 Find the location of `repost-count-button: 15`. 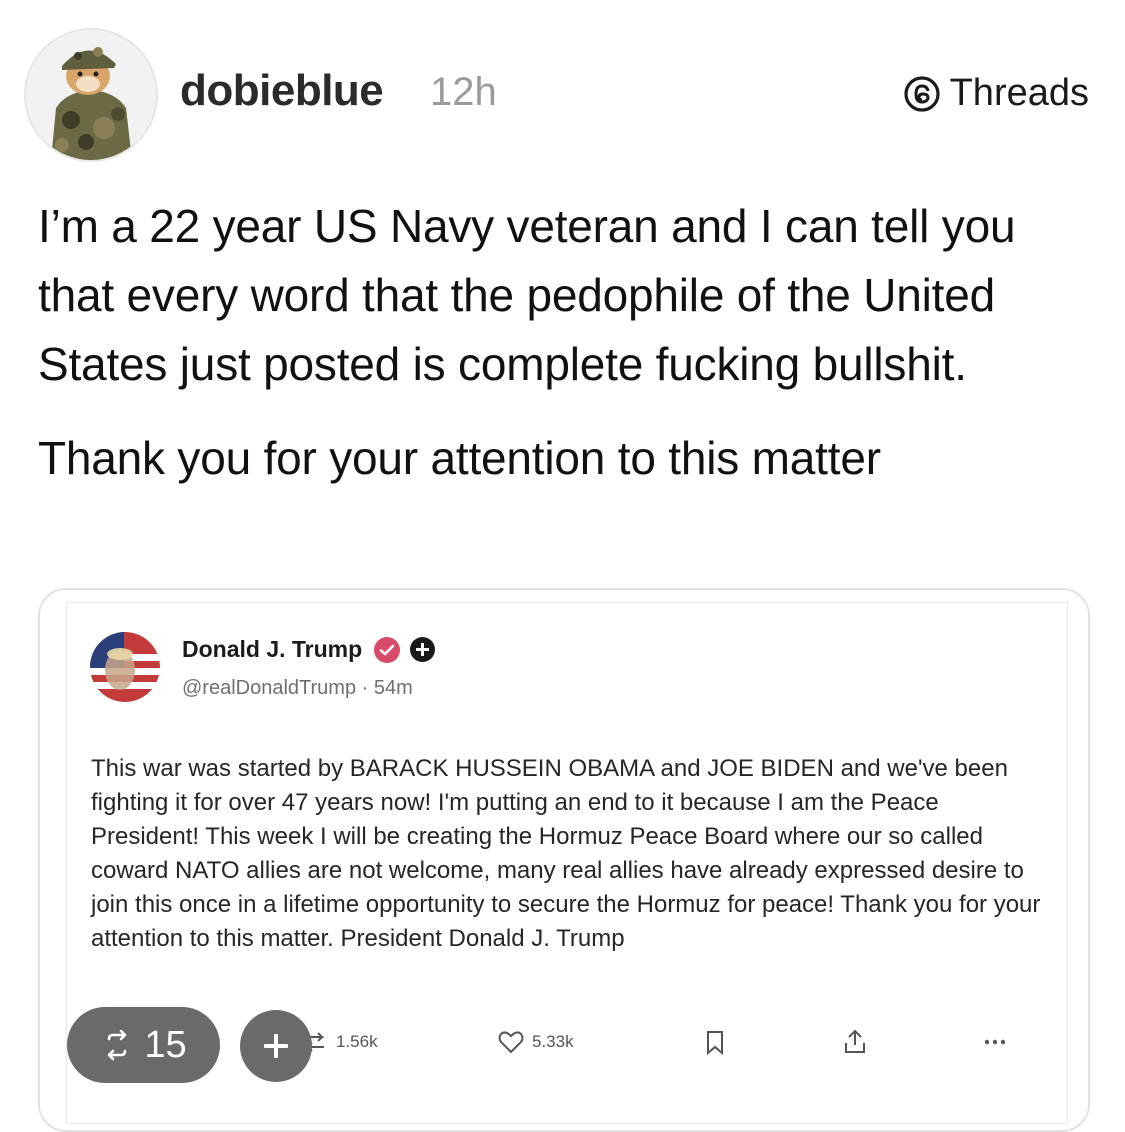

repost-count-button: 15 is located at coordinates (143, 1045).